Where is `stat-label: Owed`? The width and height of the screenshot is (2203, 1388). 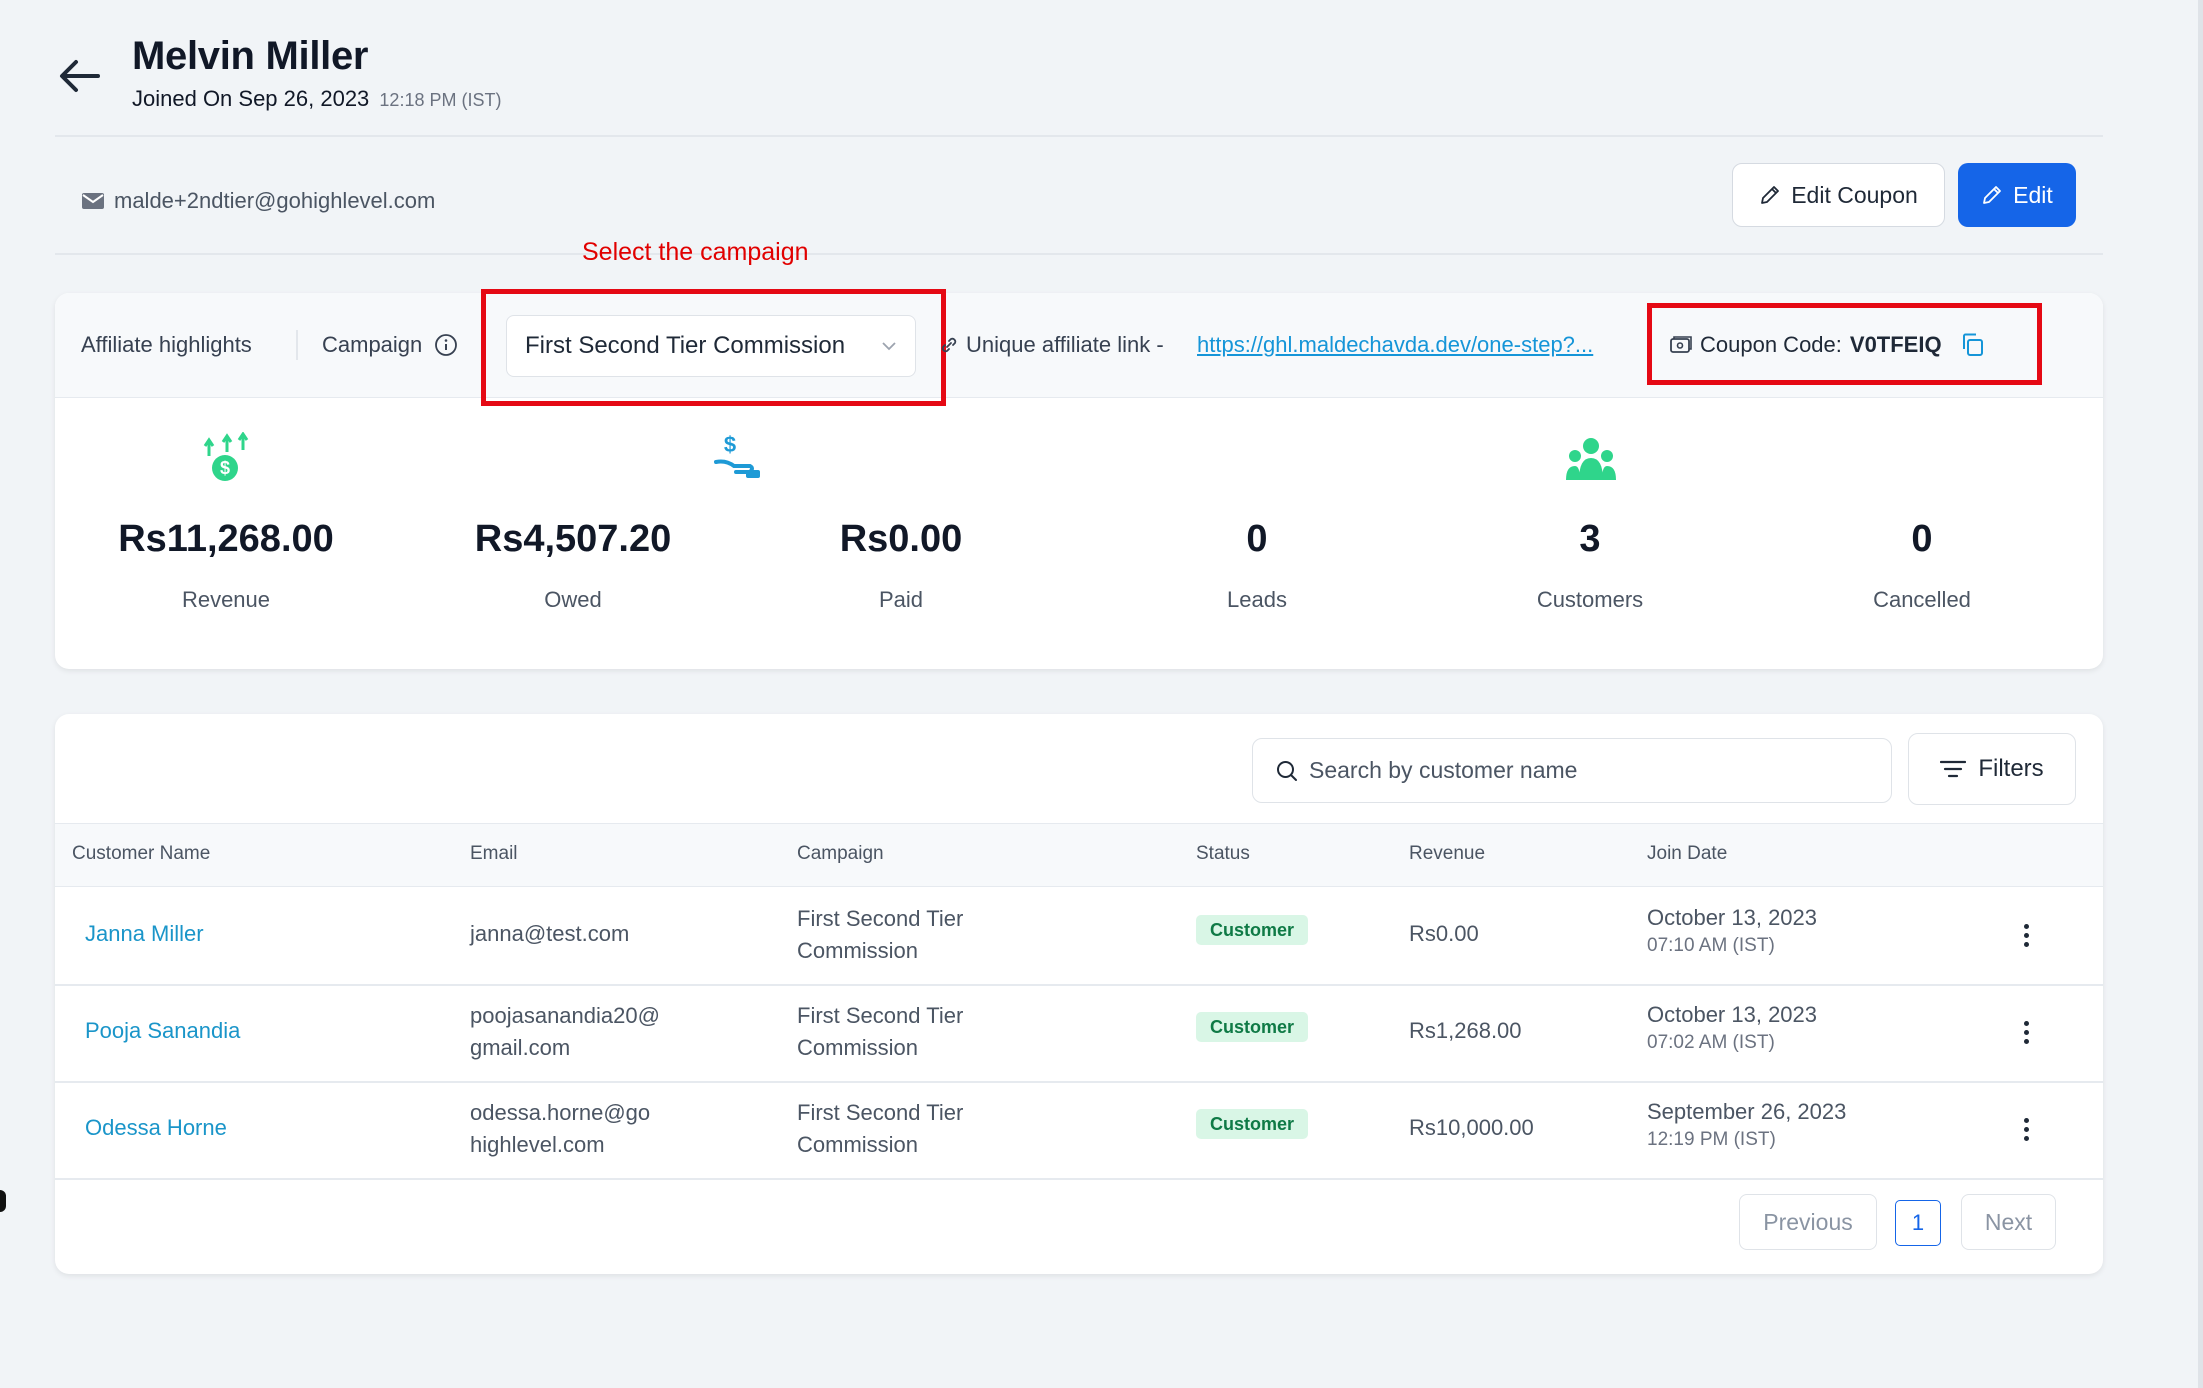
stat-label: Owed is located at coordinates (573, 599).